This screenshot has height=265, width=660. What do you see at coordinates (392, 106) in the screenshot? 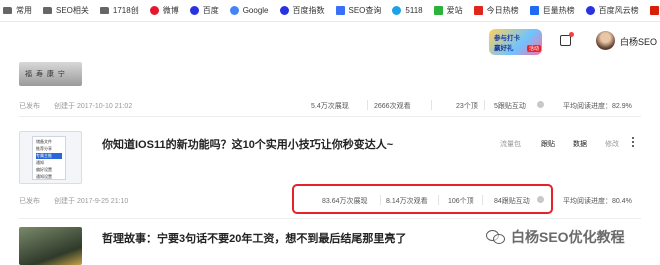
I see `views-count: 2666次观看` at bounding box center [392, 106].